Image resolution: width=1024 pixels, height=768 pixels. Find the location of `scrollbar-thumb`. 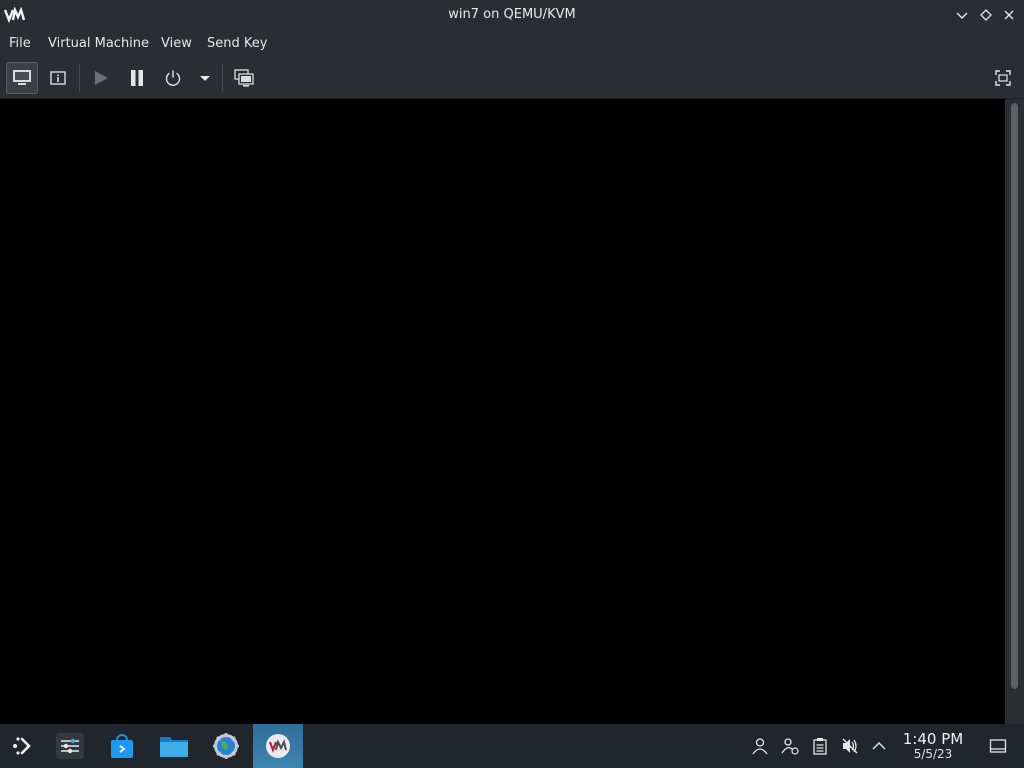

scrollbar-thumb is located at coordinates (1014, 396).